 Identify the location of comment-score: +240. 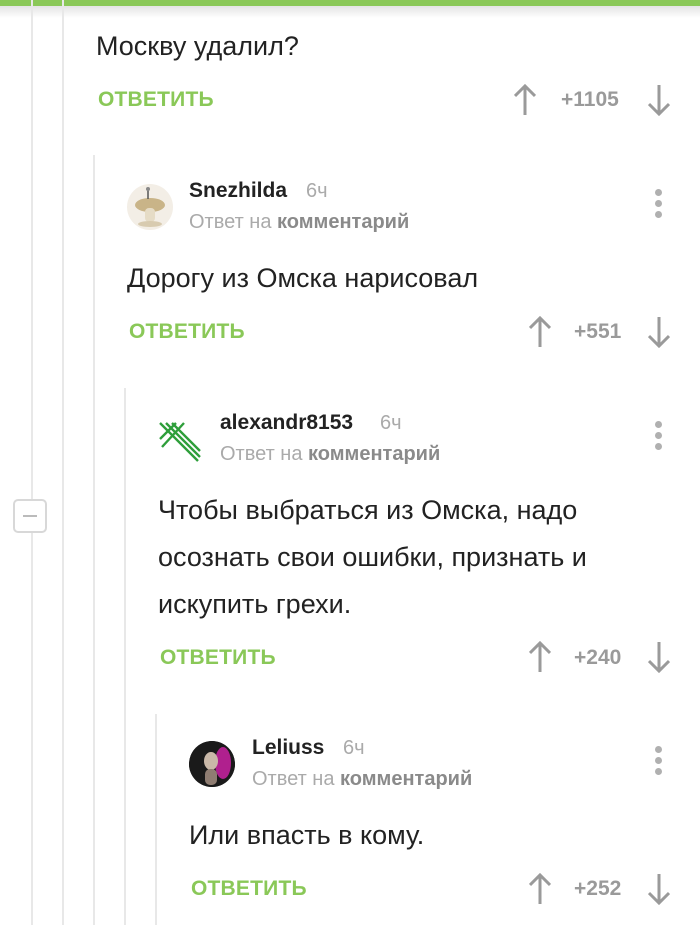
(598, 657).